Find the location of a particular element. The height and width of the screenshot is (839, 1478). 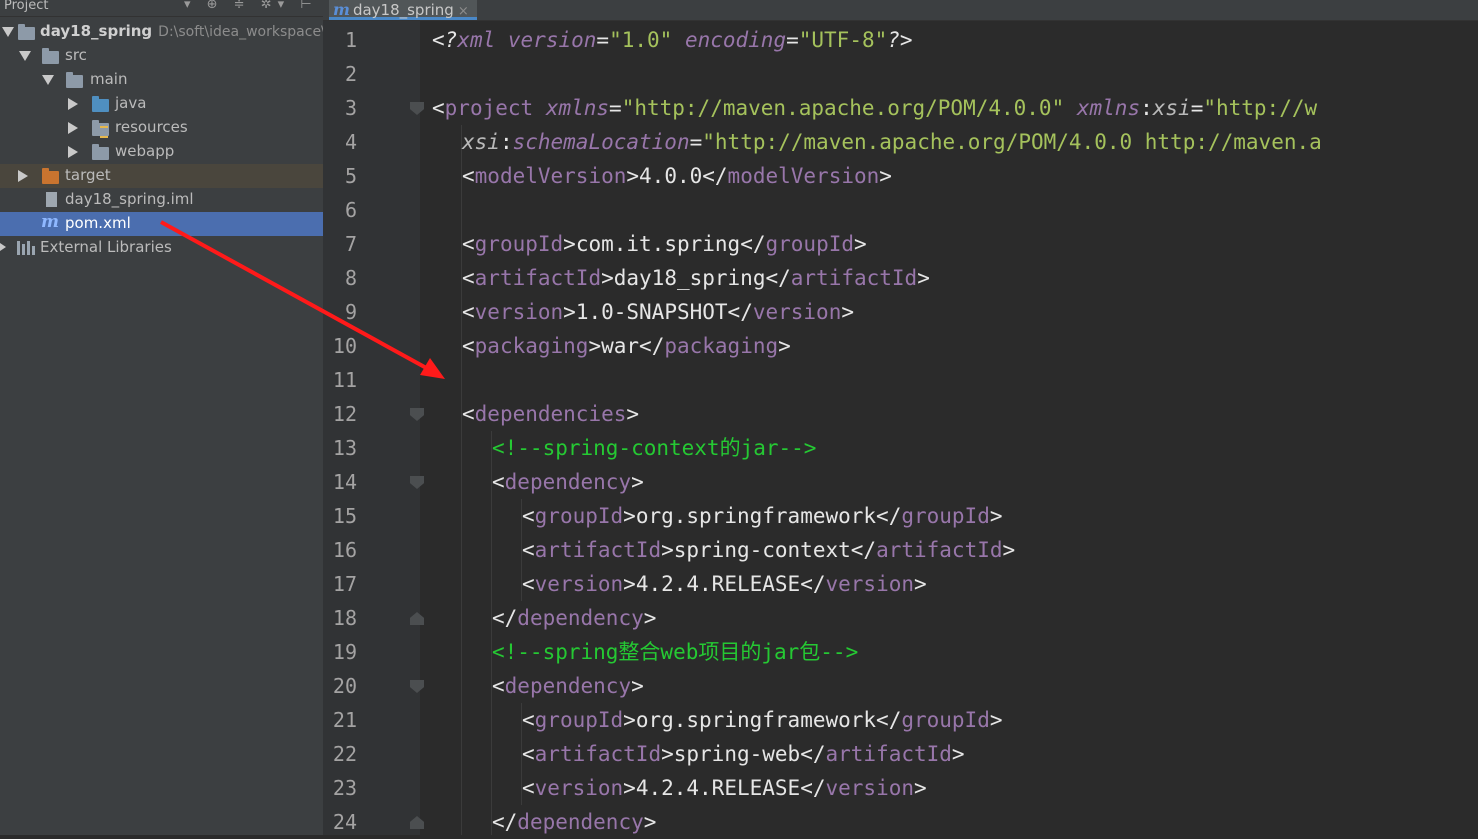

line-number: 3 is located at coordinates (350, 108).